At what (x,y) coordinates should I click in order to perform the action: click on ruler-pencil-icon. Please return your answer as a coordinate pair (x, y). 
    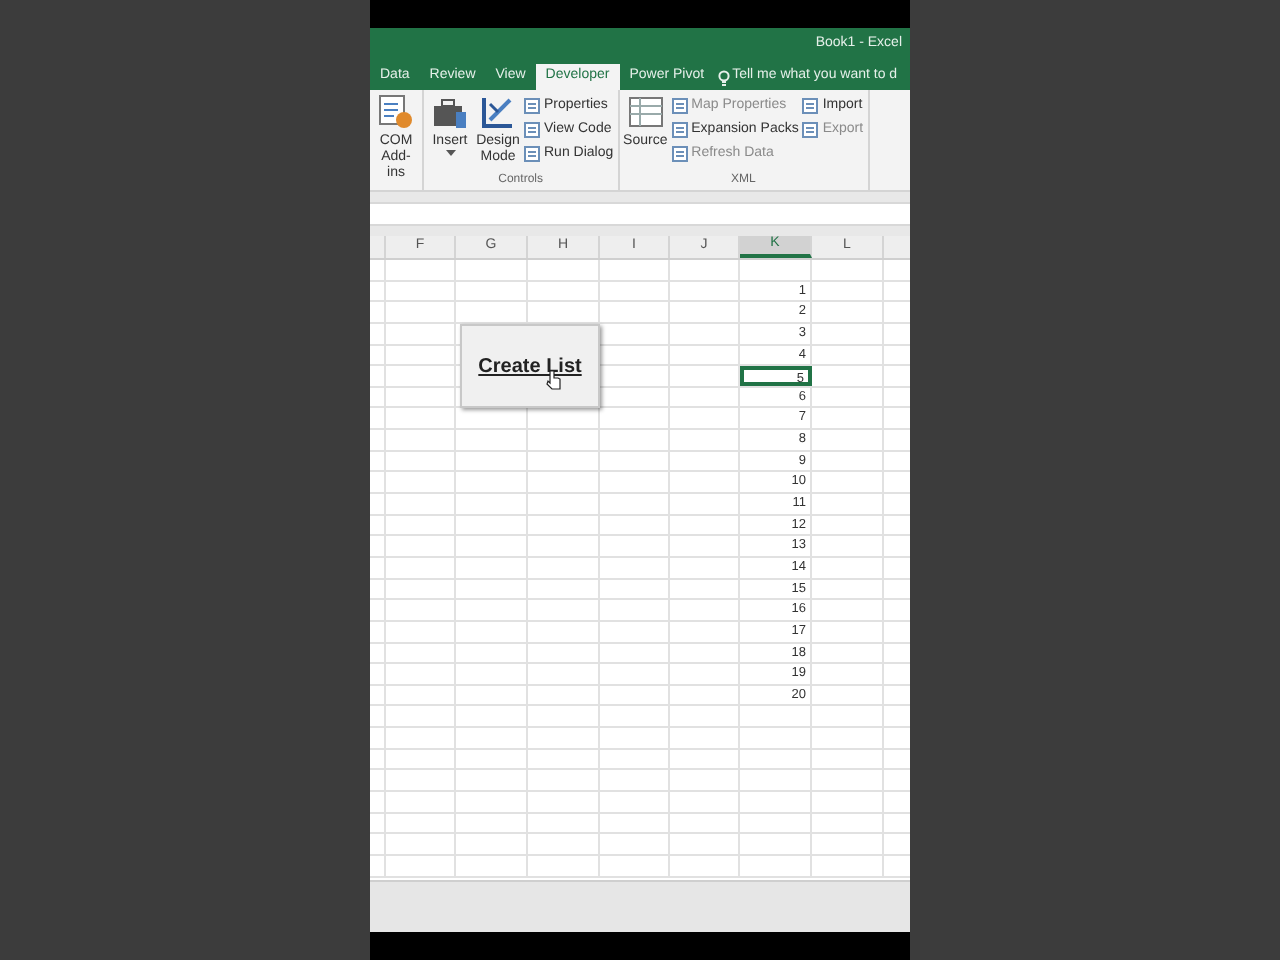
    Looking at the image, I should click on (498, 112).